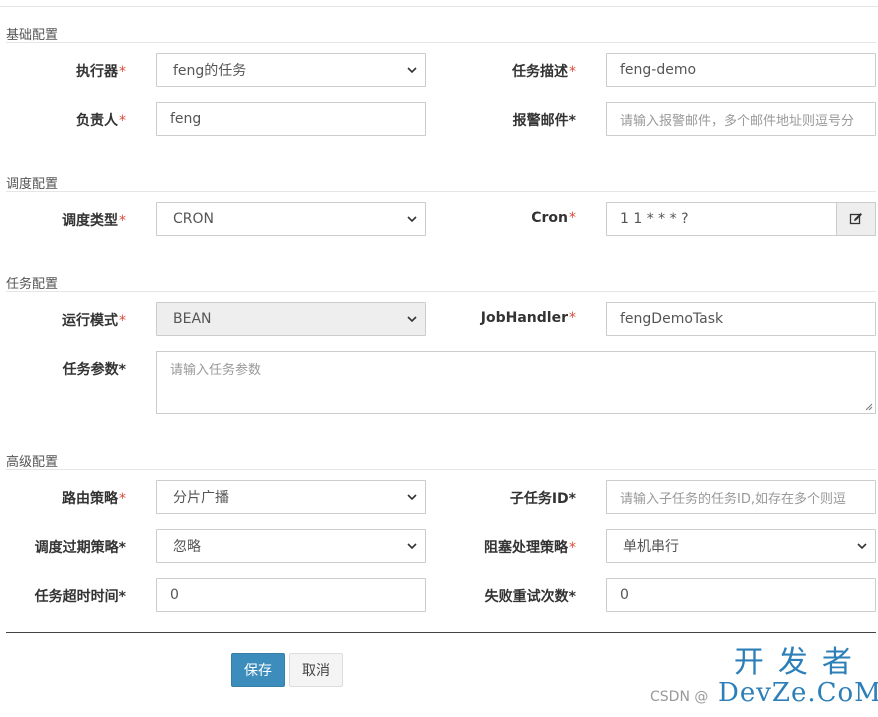  I want to click on retry-count-input: 0, so click(741, 595).